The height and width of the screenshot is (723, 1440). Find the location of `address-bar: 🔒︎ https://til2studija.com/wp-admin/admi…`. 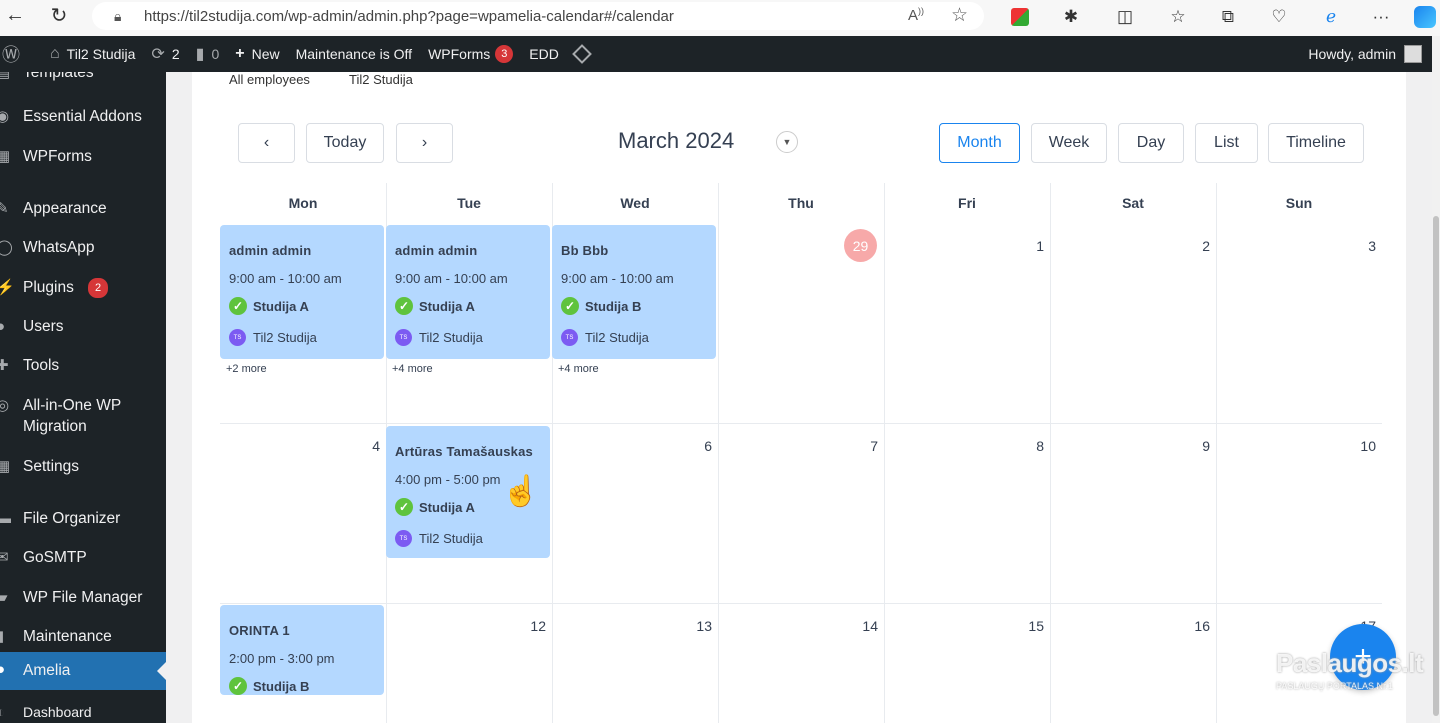

address-bar: 🔒︎ https://til2studija.com/wp-admin/admi… is located at coordinates (538, 16).